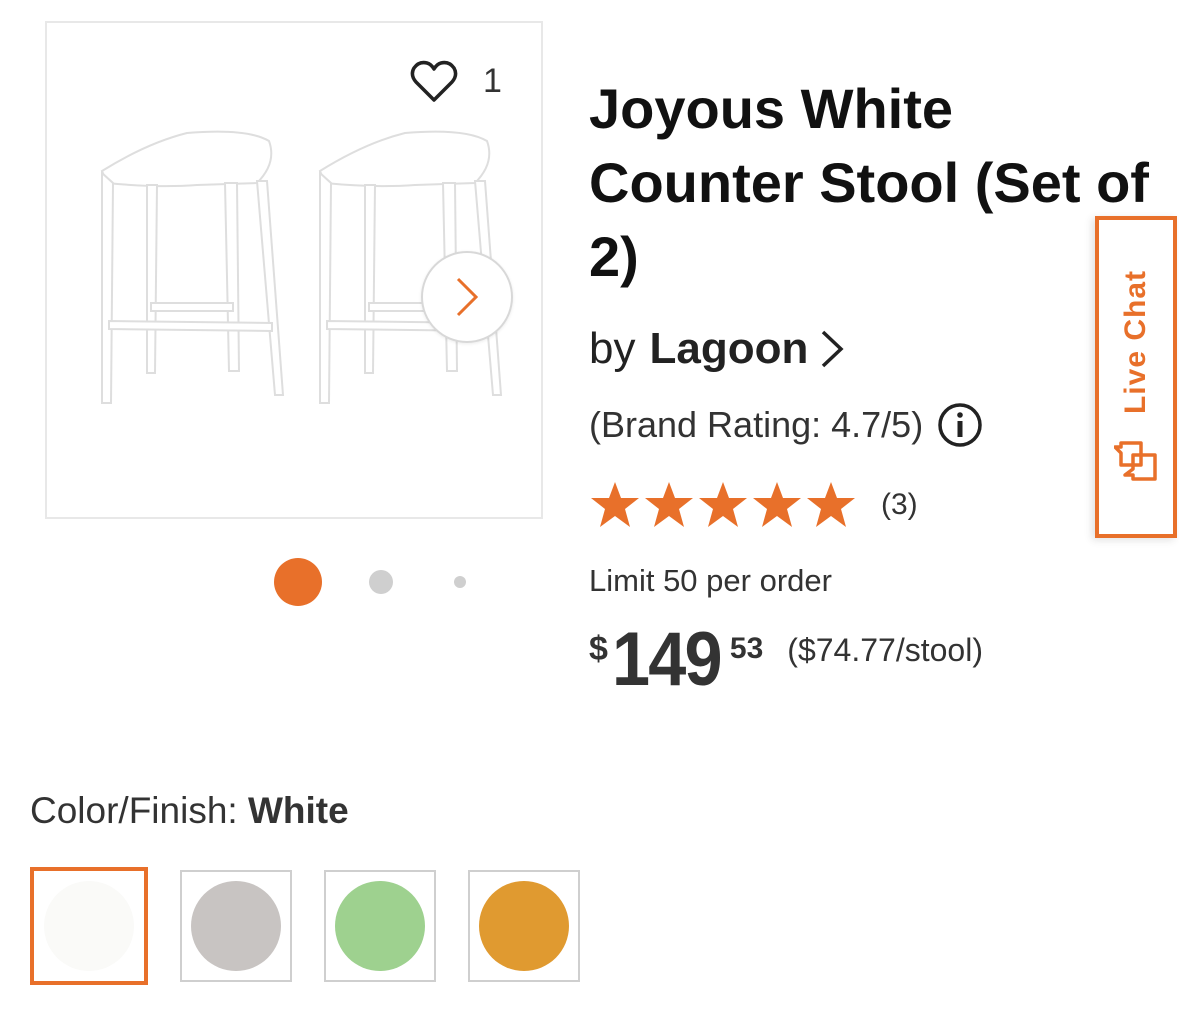 This screenshot has width=1179, height=1014. Describe the element at coordinates (1135, 342) in the screenshot. I see `live-chat-label: Live Chat` at that location.